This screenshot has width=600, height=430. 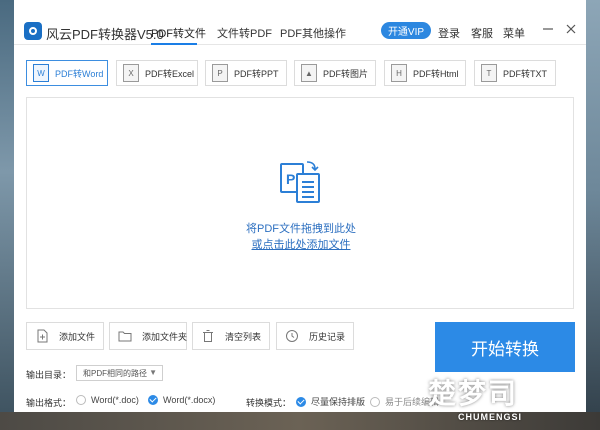 I want to click on drop-hint-text: 将PDF文件拖拽到此处, so click(x=301, y=228).